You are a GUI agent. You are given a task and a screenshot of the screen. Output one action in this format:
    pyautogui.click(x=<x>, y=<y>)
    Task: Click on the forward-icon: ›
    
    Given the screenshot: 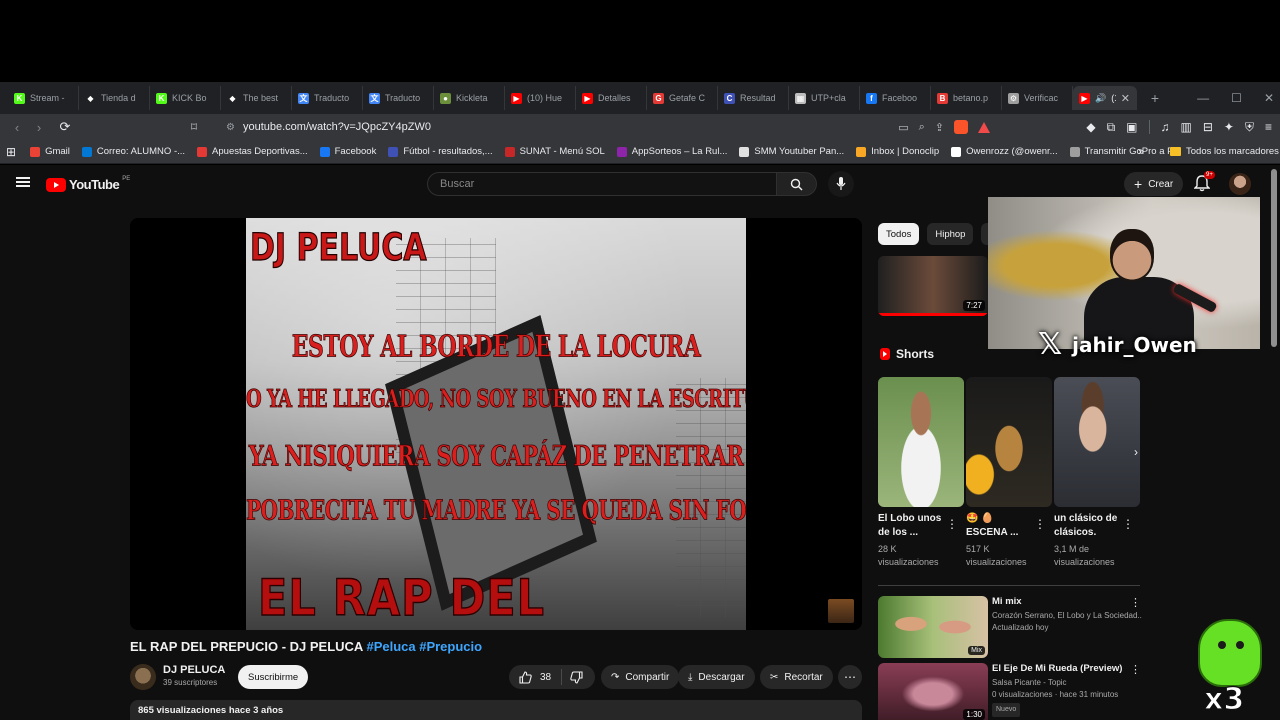 What is the action you would take?
    pyautogui.click(x=39, y=127)
    